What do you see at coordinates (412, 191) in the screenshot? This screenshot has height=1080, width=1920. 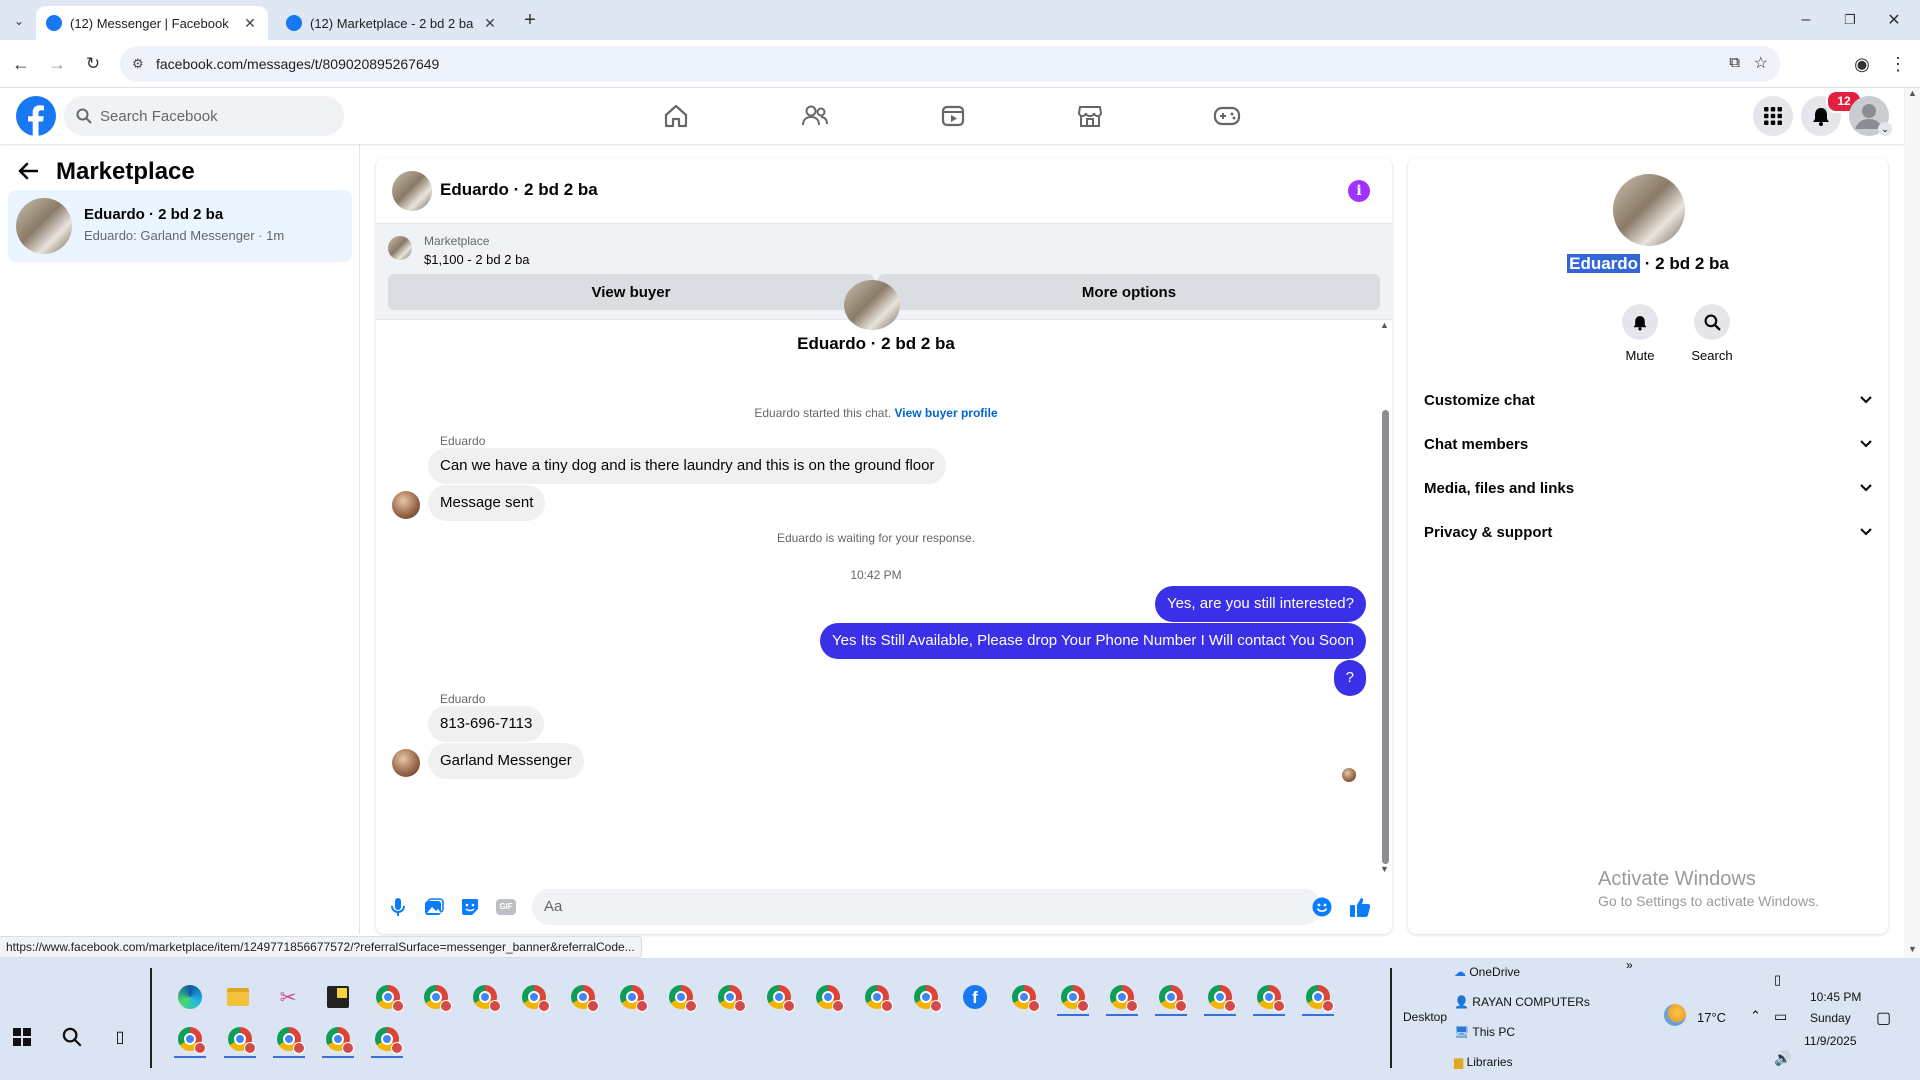 I see `chat-thumbnail` at bounding box center [412, 191].